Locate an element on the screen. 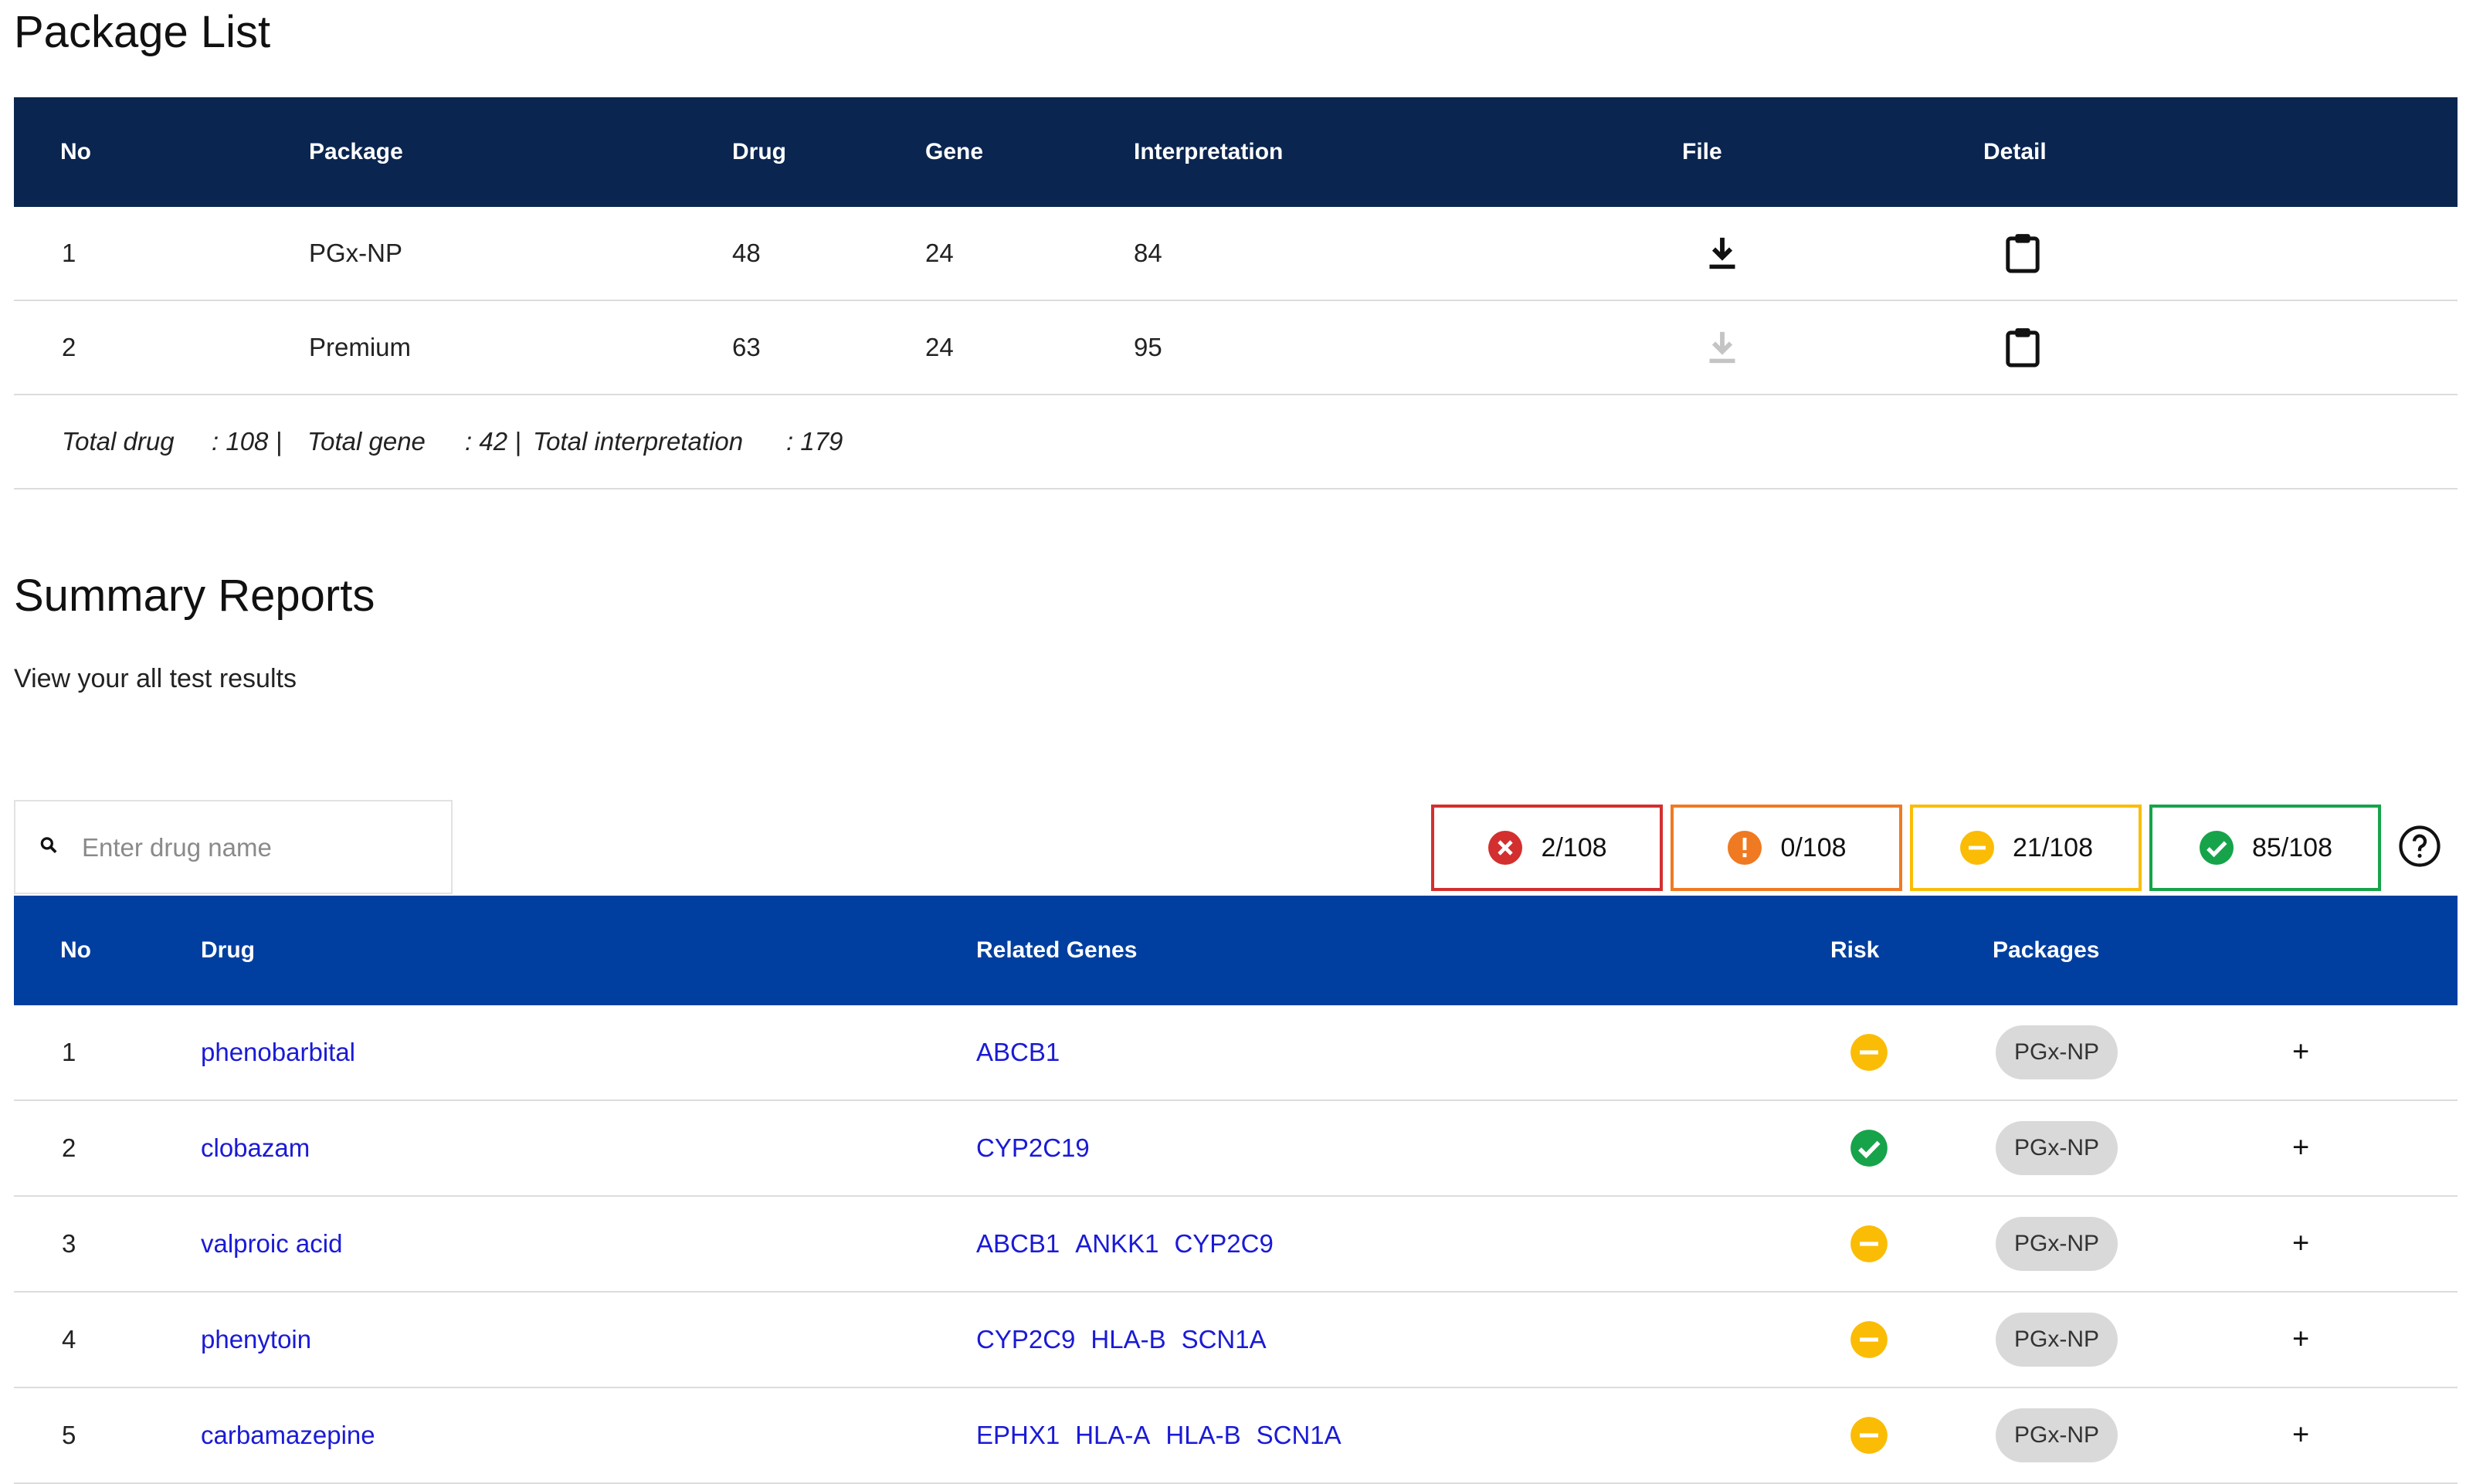  package-drug-count: 63 is located at coordinates (746, 347).